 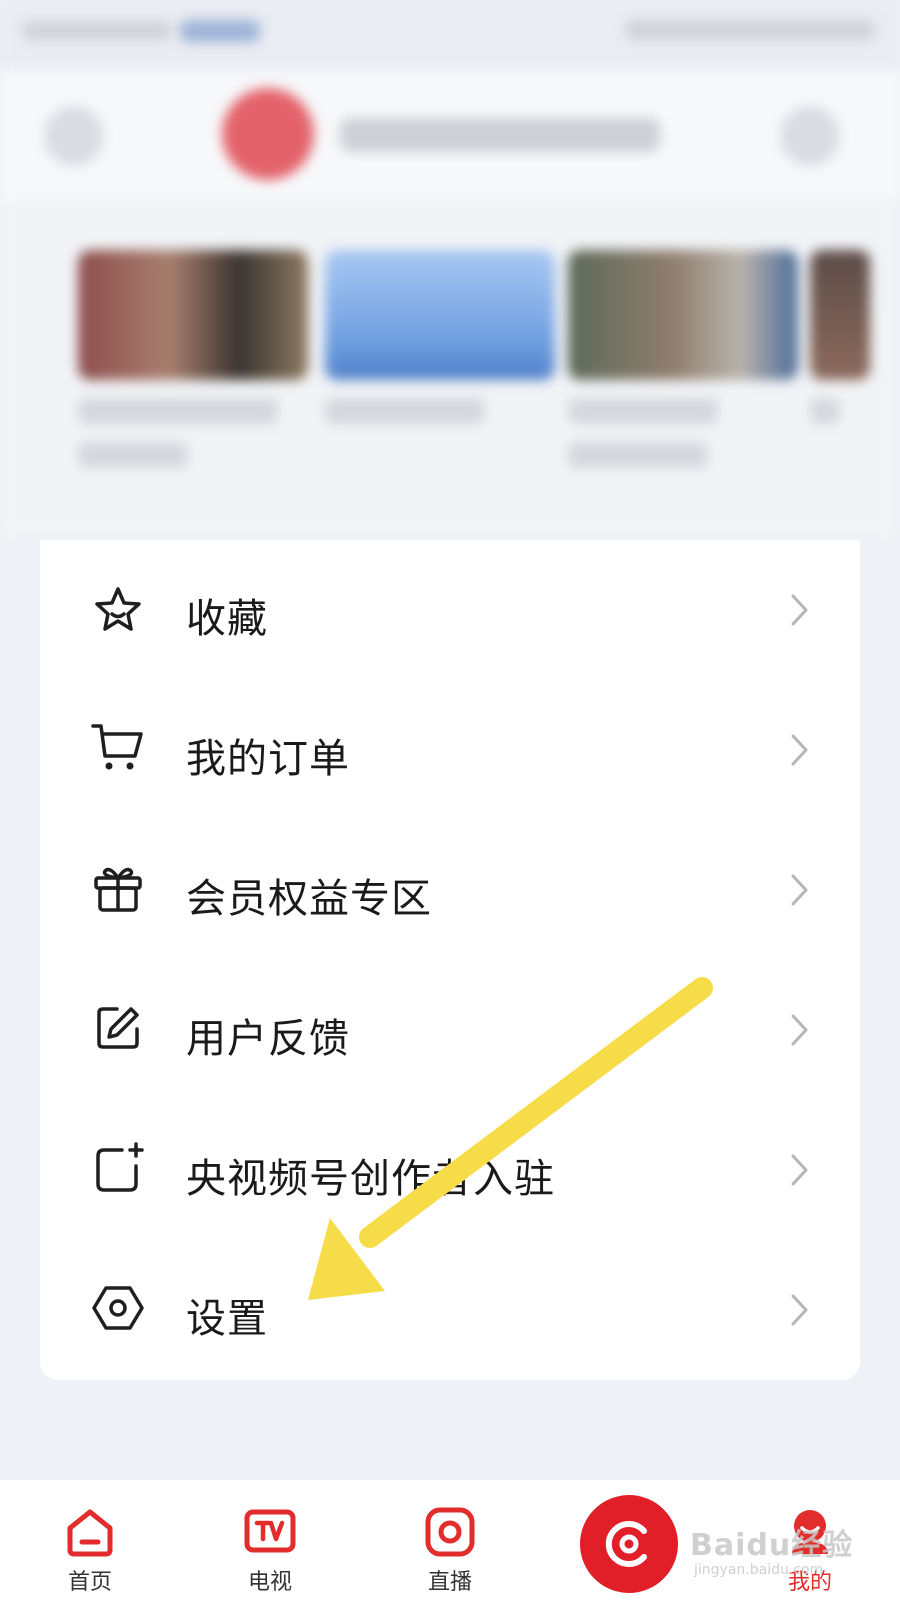 What do you see at coordinates (450, 610) in the screenshot?
I see `menu-item-favorites: 收藏` at bounding box center [450, 610].